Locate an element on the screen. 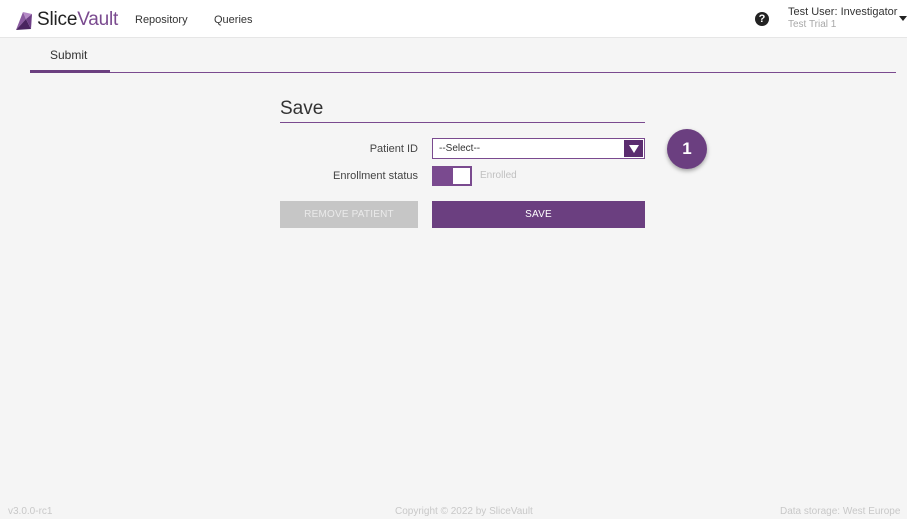  help-icon: ? is located at coordinates (762, 19).